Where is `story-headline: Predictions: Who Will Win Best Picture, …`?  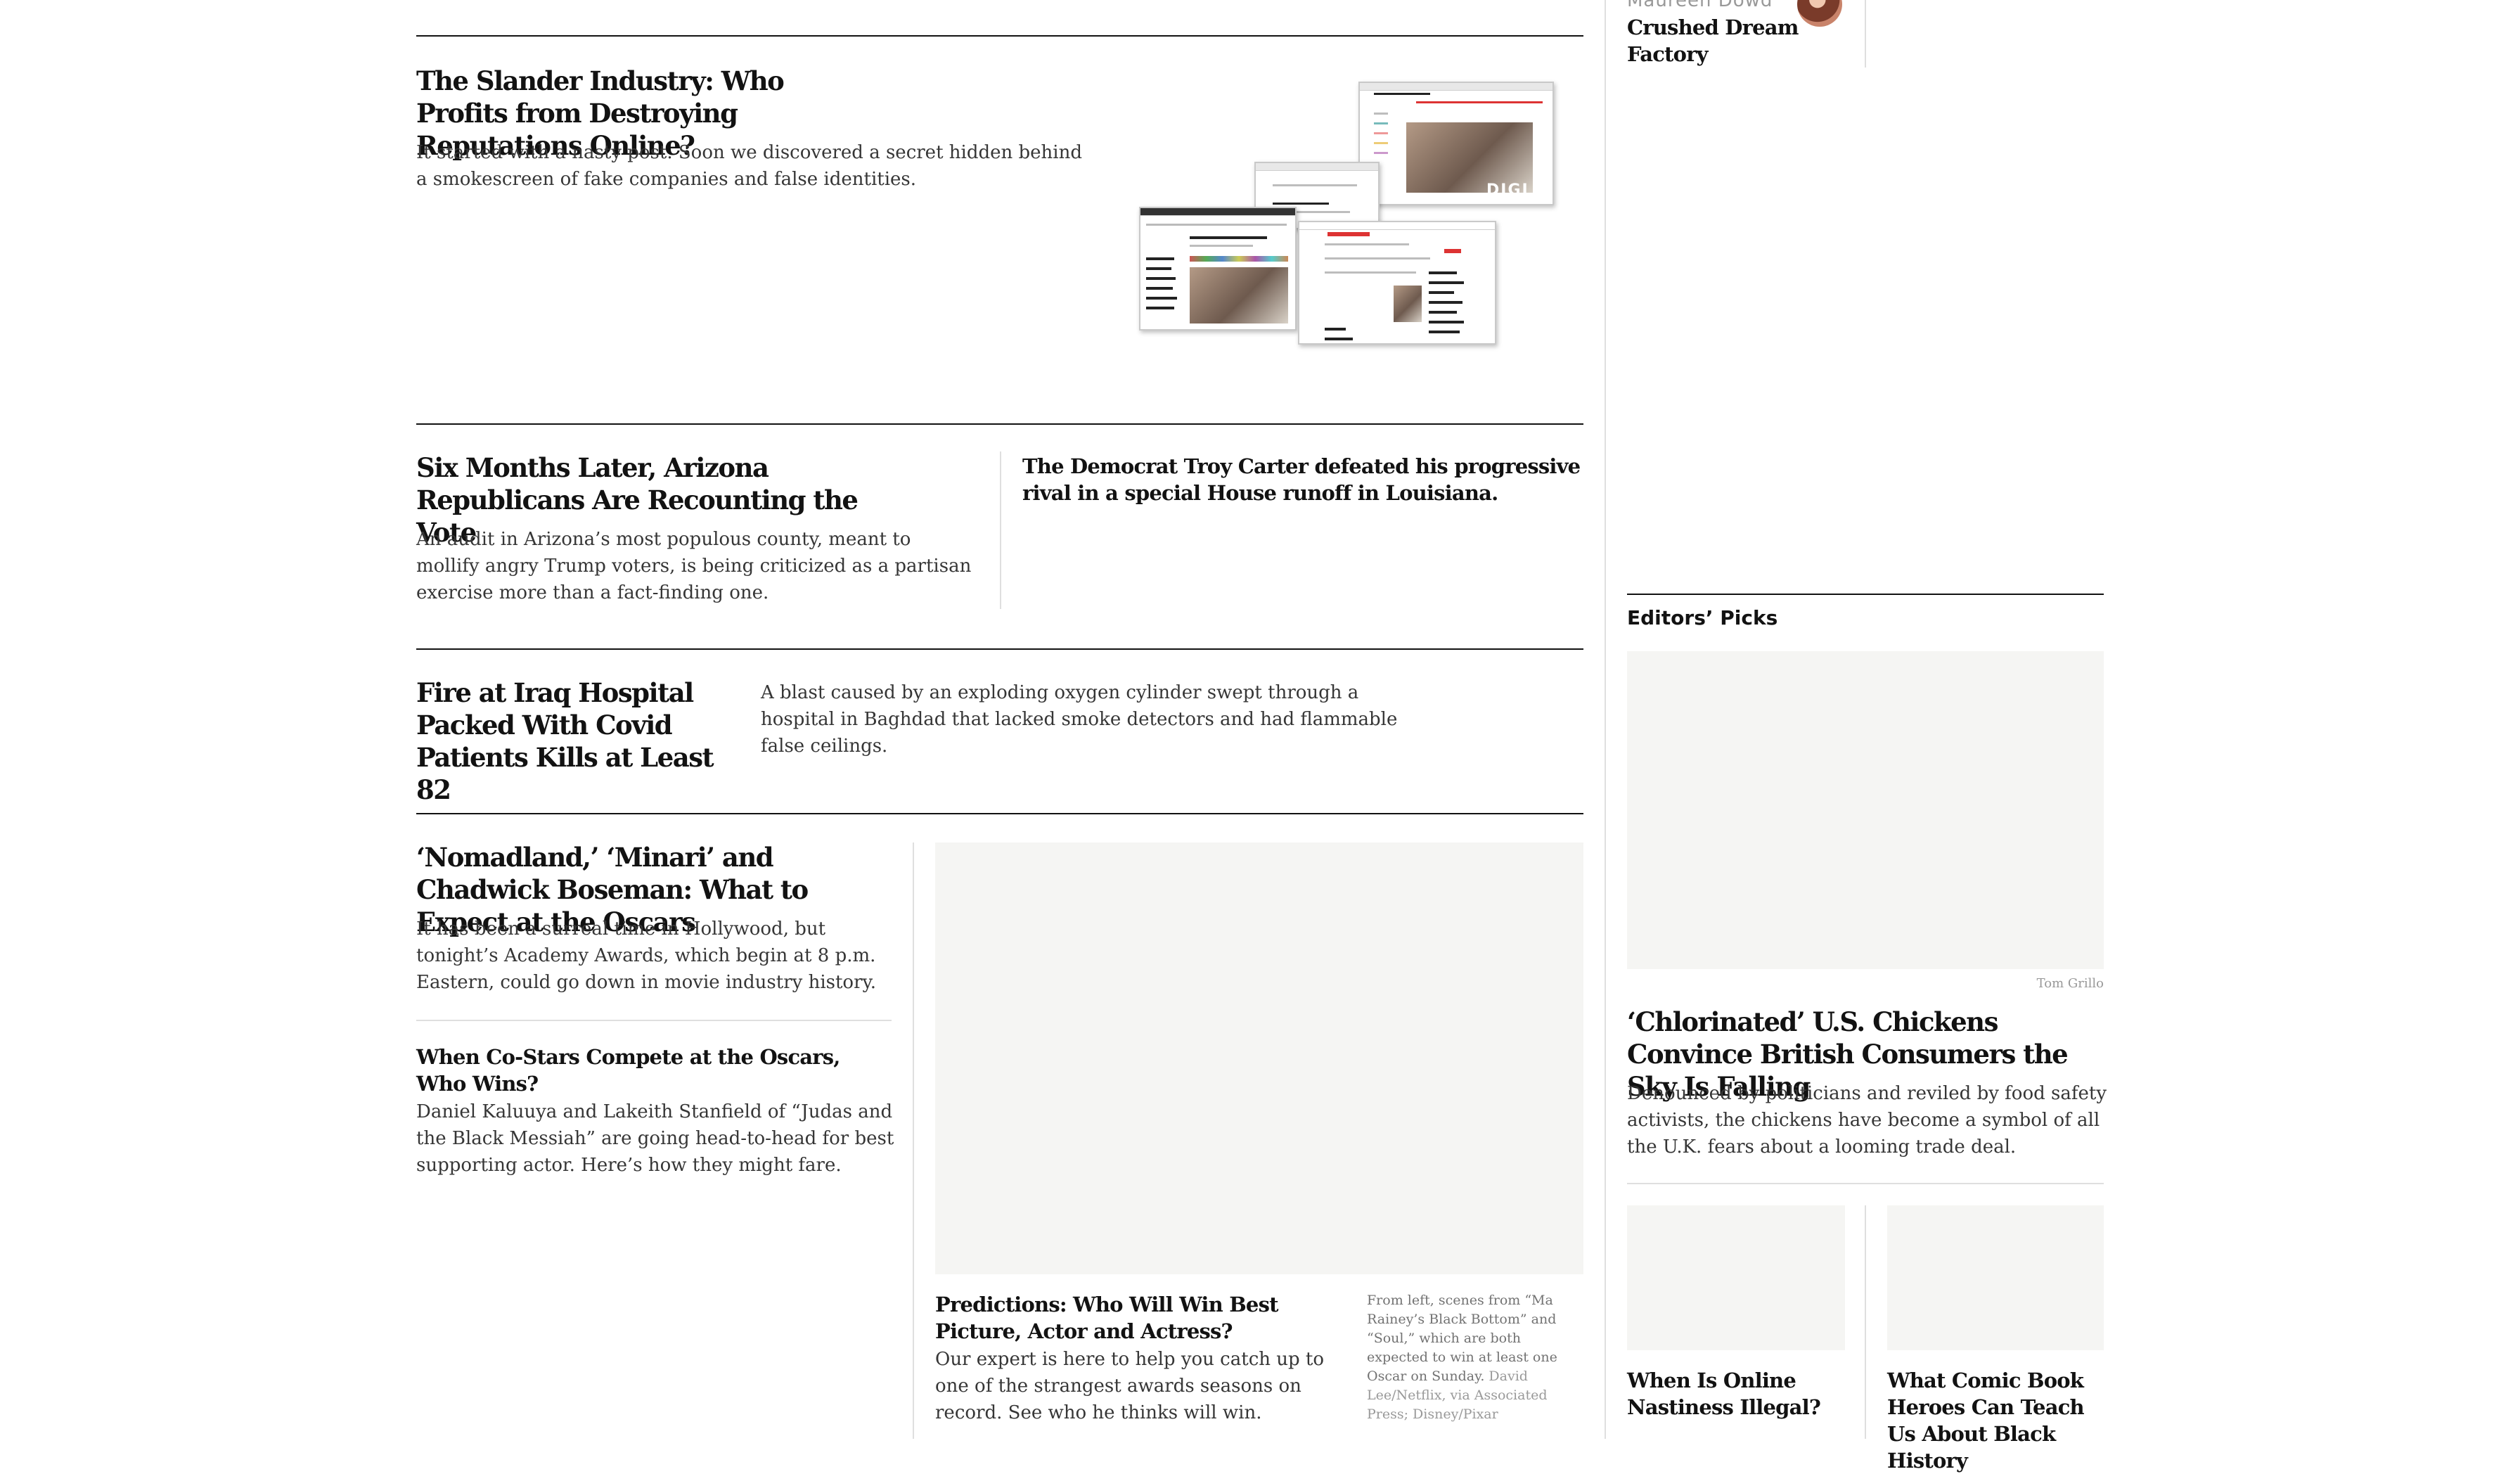
story-headline: Predictions: Who Will Win Best Picture, … is located at coordinates (1132, 1318).